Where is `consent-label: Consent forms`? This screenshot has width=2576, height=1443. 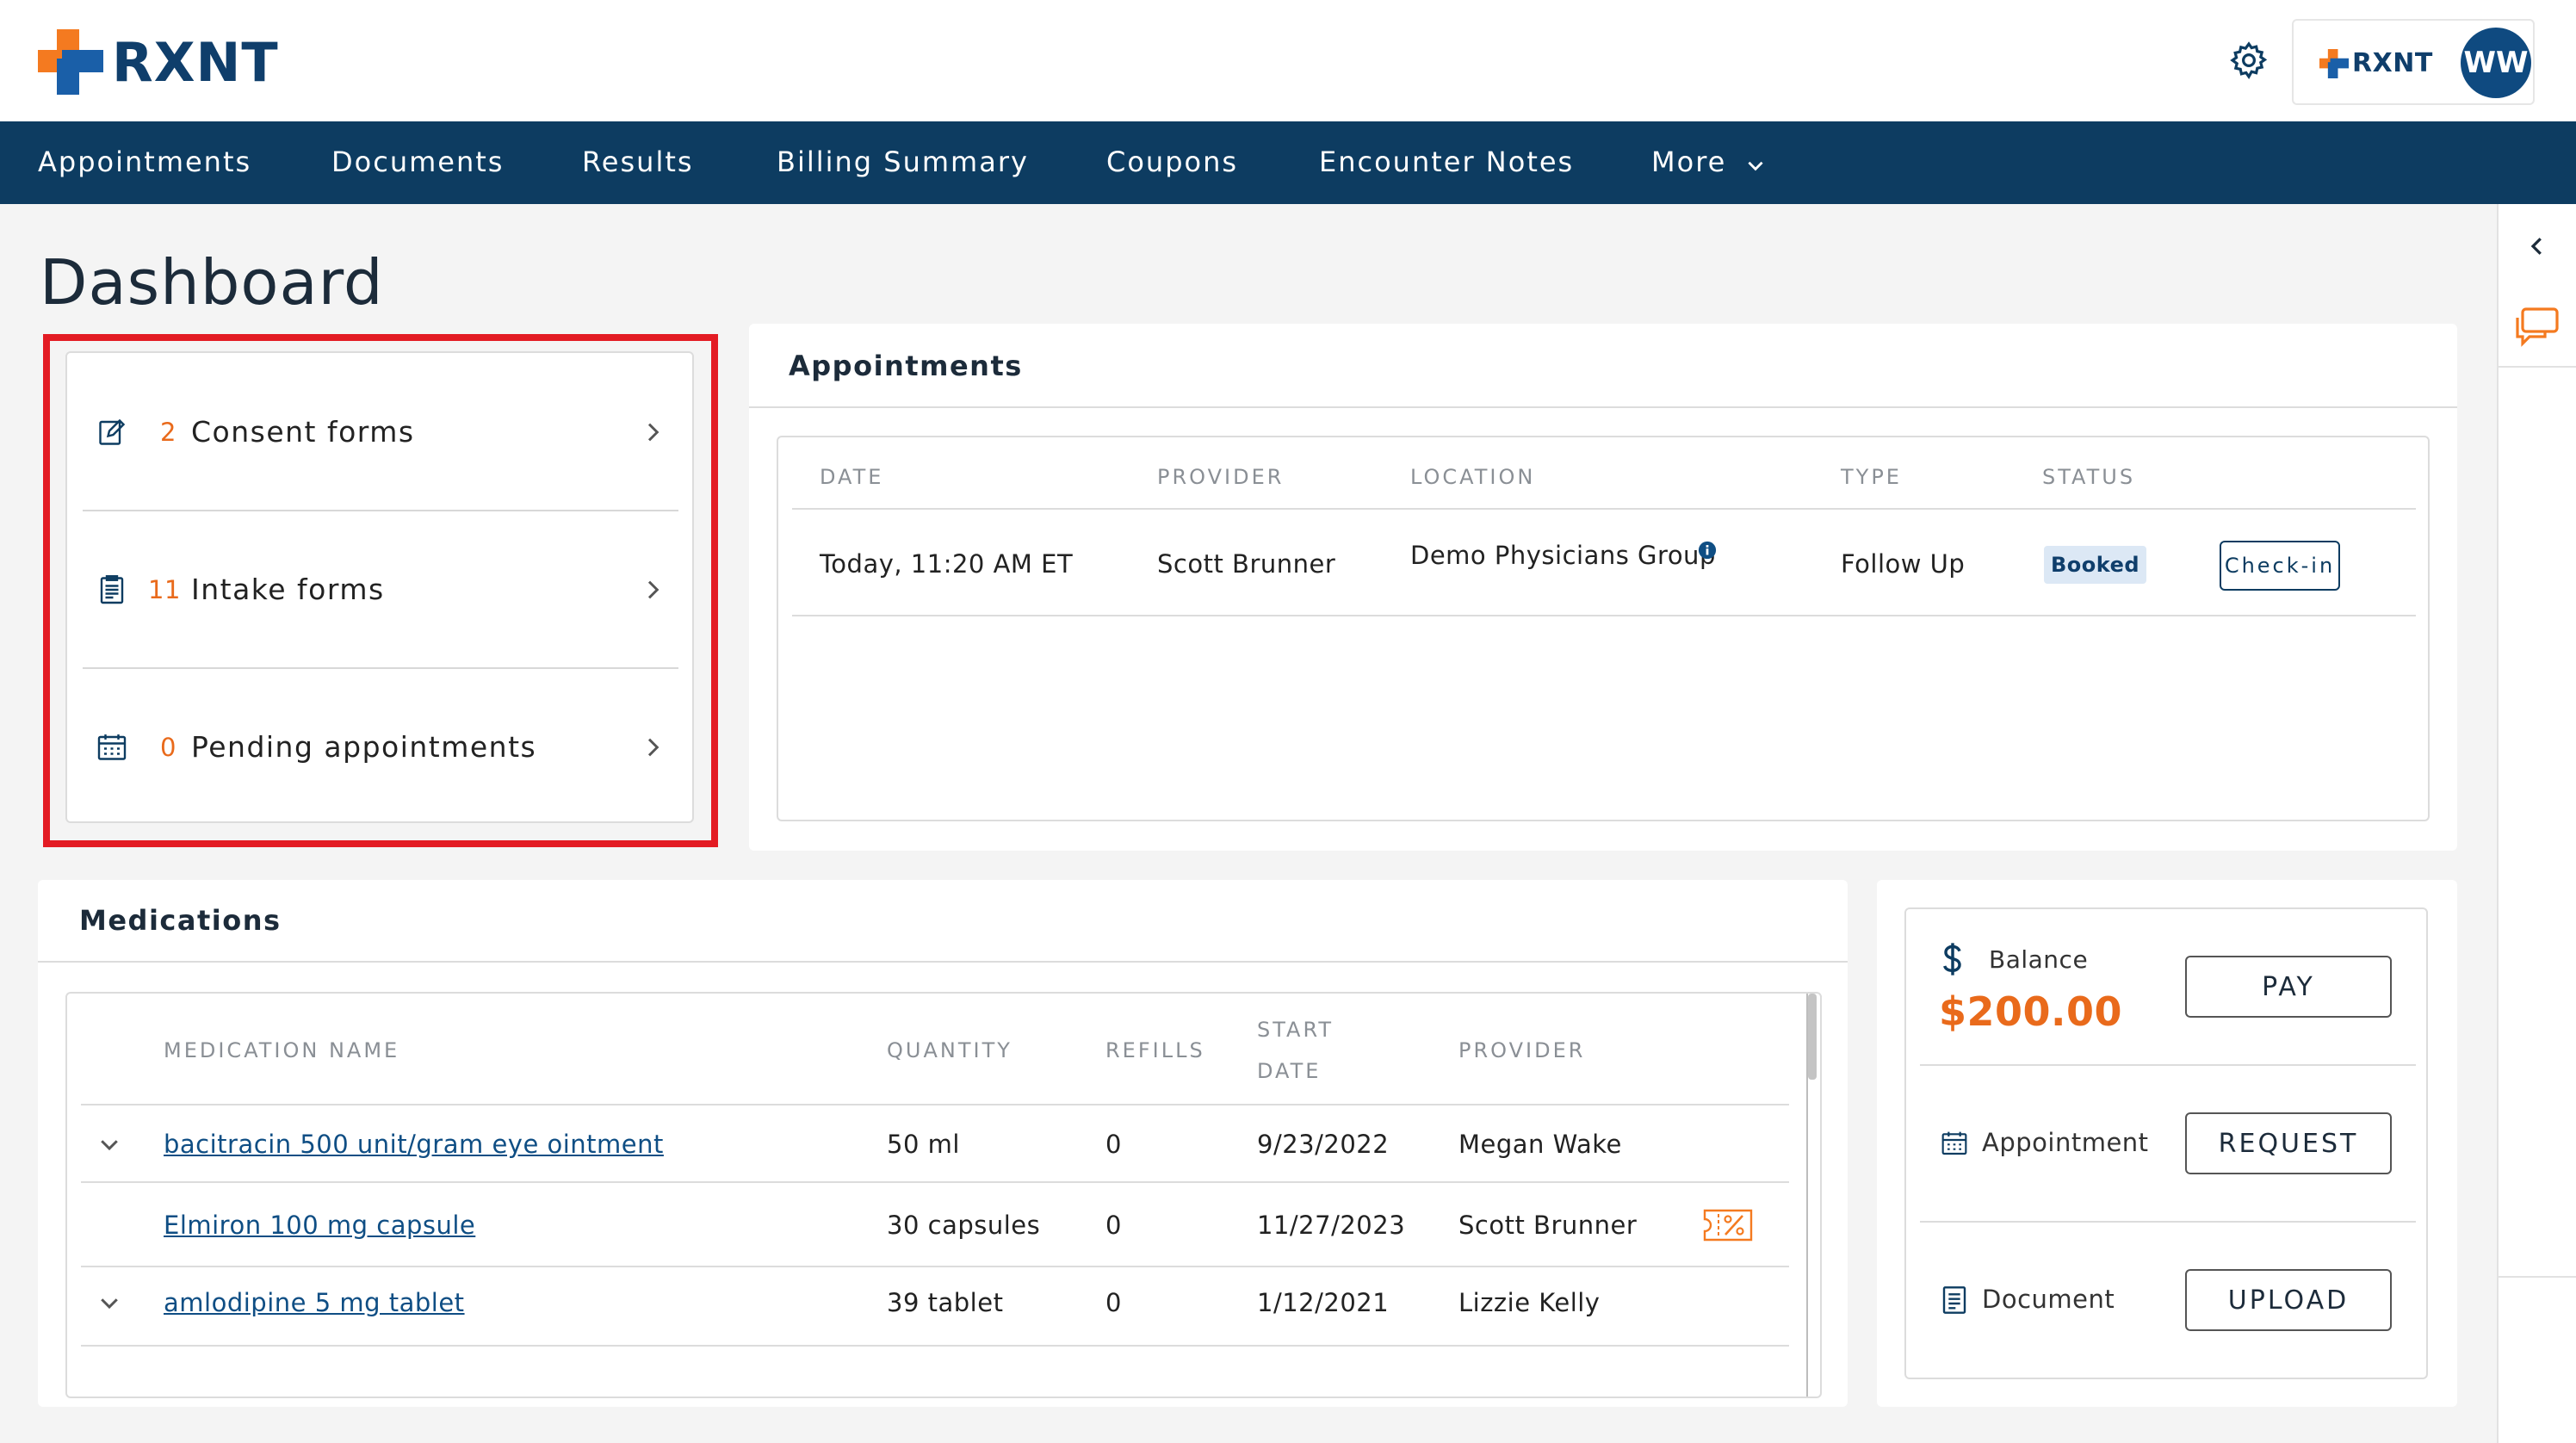
consent-label: Consent forms is located at coordinates (303, 432).